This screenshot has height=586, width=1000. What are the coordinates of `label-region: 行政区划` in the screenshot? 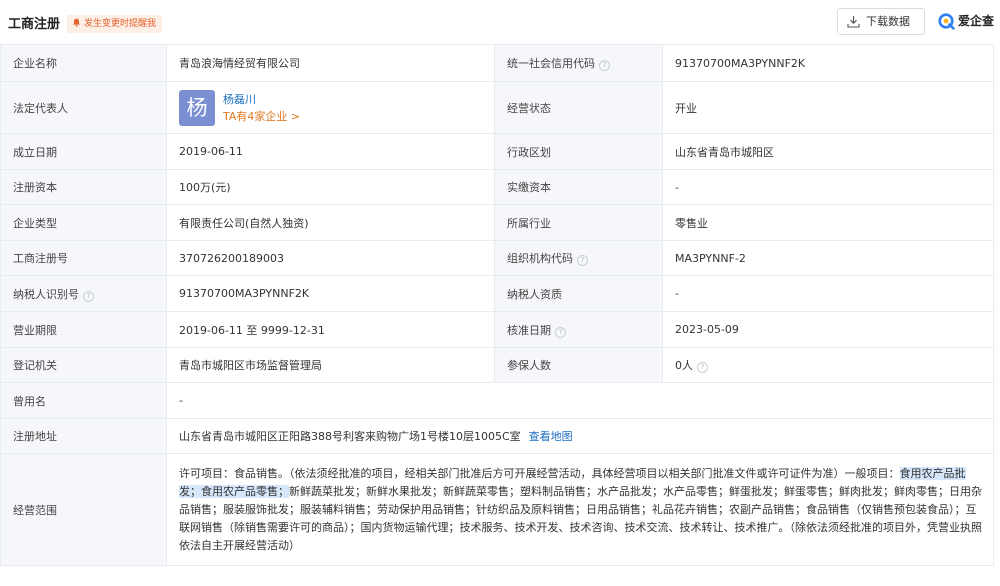 It's located at (578, 151).